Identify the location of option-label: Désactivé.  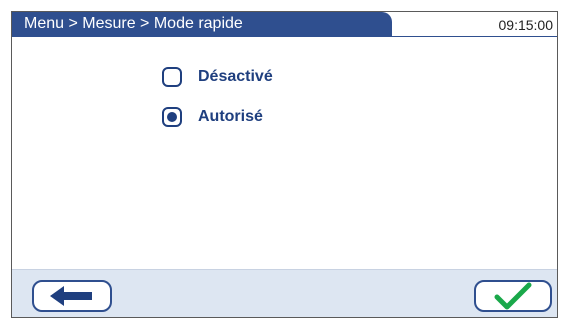
(235, 76).